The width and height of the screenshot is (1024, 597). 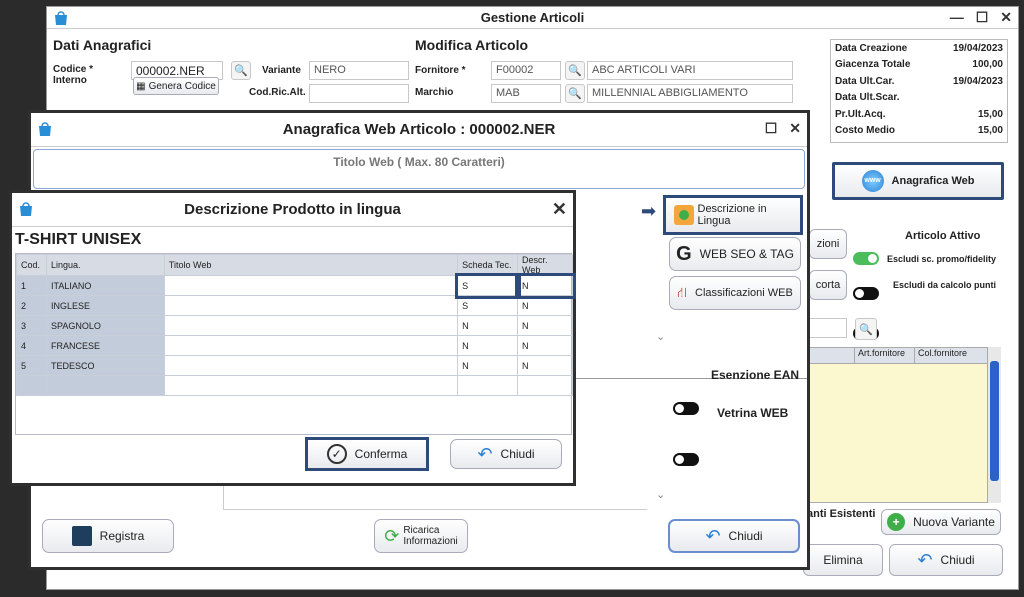 What do you see at coordinates (419, 130) in the screenshot?
I see `web-titlebar: Anagrafica Web Articolo : 000002.NER ☐ ✕` at bounding box center [419, 130].